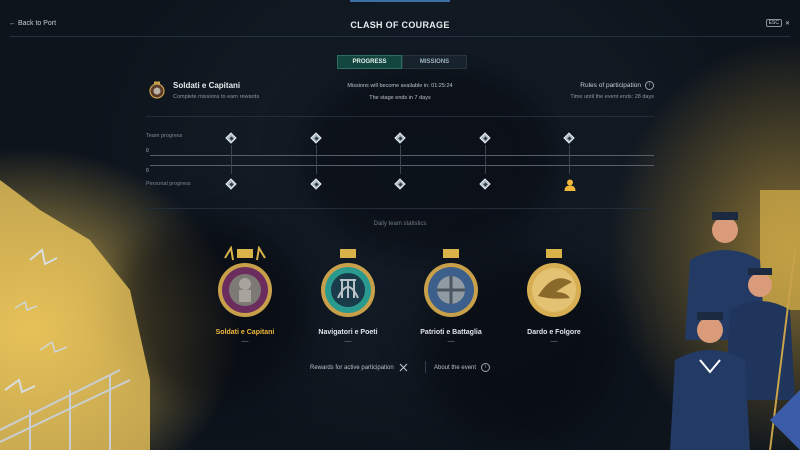  Describe the element at coordinates (451, 332) in the screenshot. I see `team-name-label: Patrioti e Battaglia` at that location.